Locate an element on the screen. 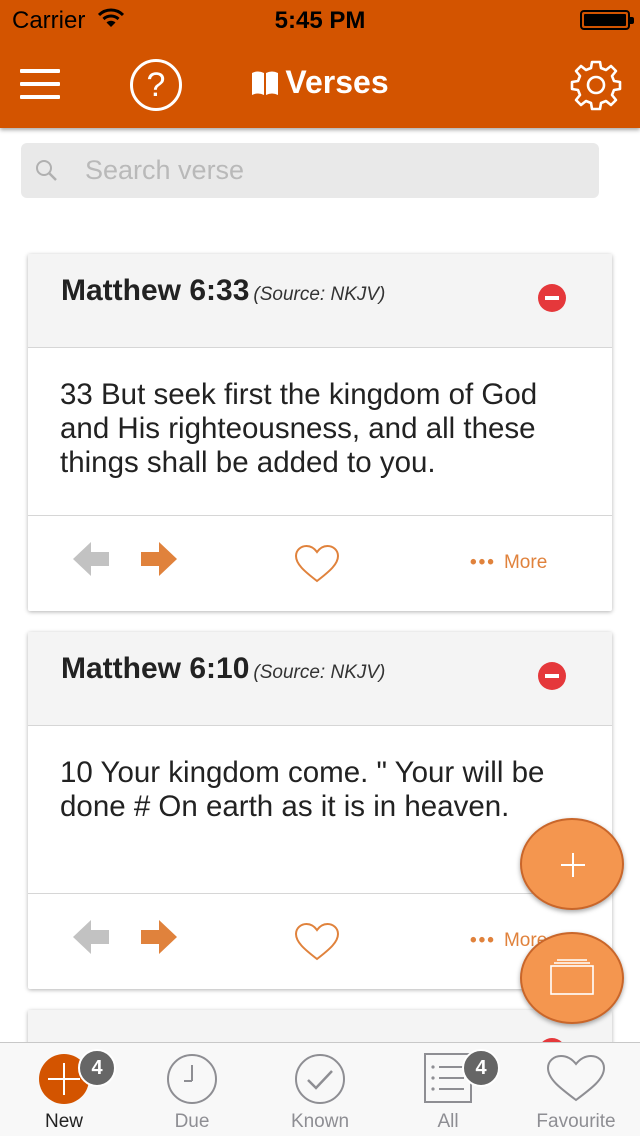  gear-icon is located at coordinates (596, 85).